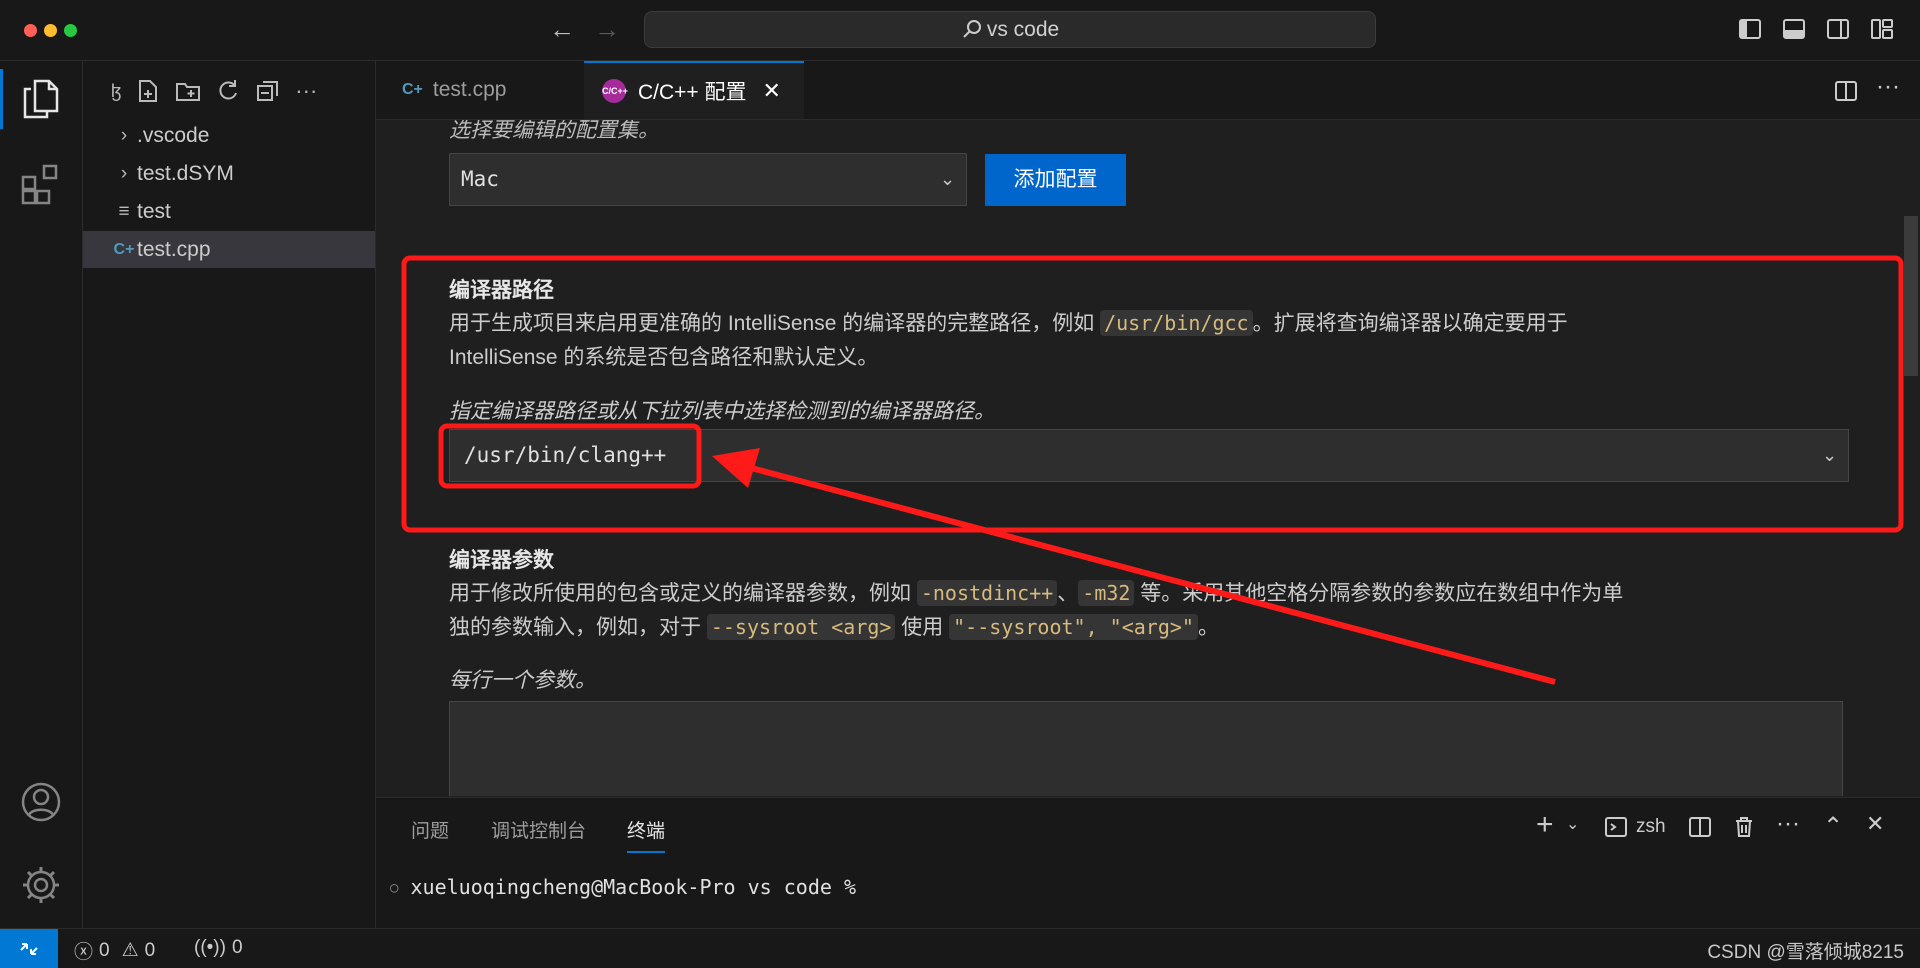 The height and width of the screenshot is (968, 1920). I want to click on close-window-button, so click(30, 30).